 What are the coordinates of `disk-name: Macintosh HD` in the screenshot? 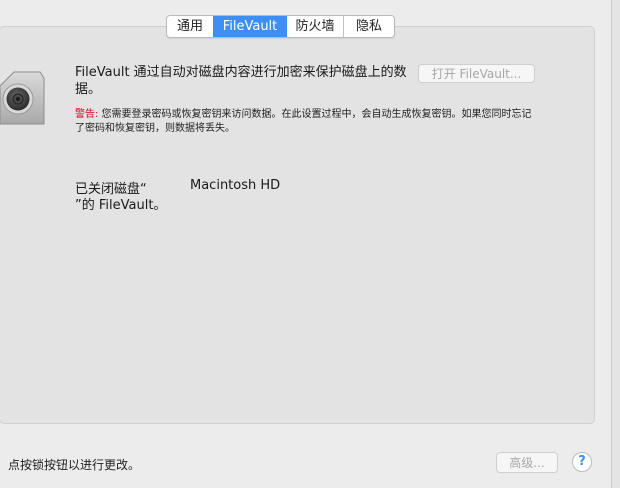 It's located at (235, 185).